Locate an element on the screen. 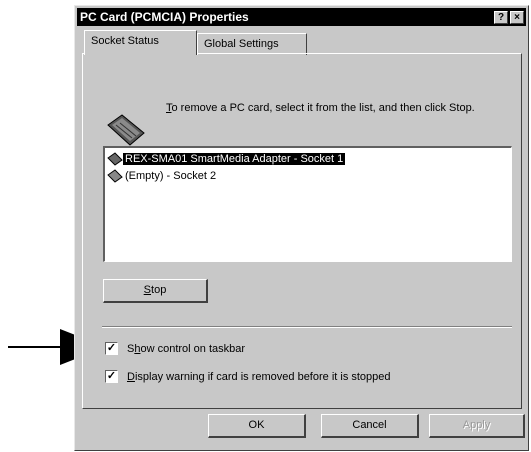 The image size is (531, 452). tab-socket-status: Socket Status is located at coordinates (140, 42).